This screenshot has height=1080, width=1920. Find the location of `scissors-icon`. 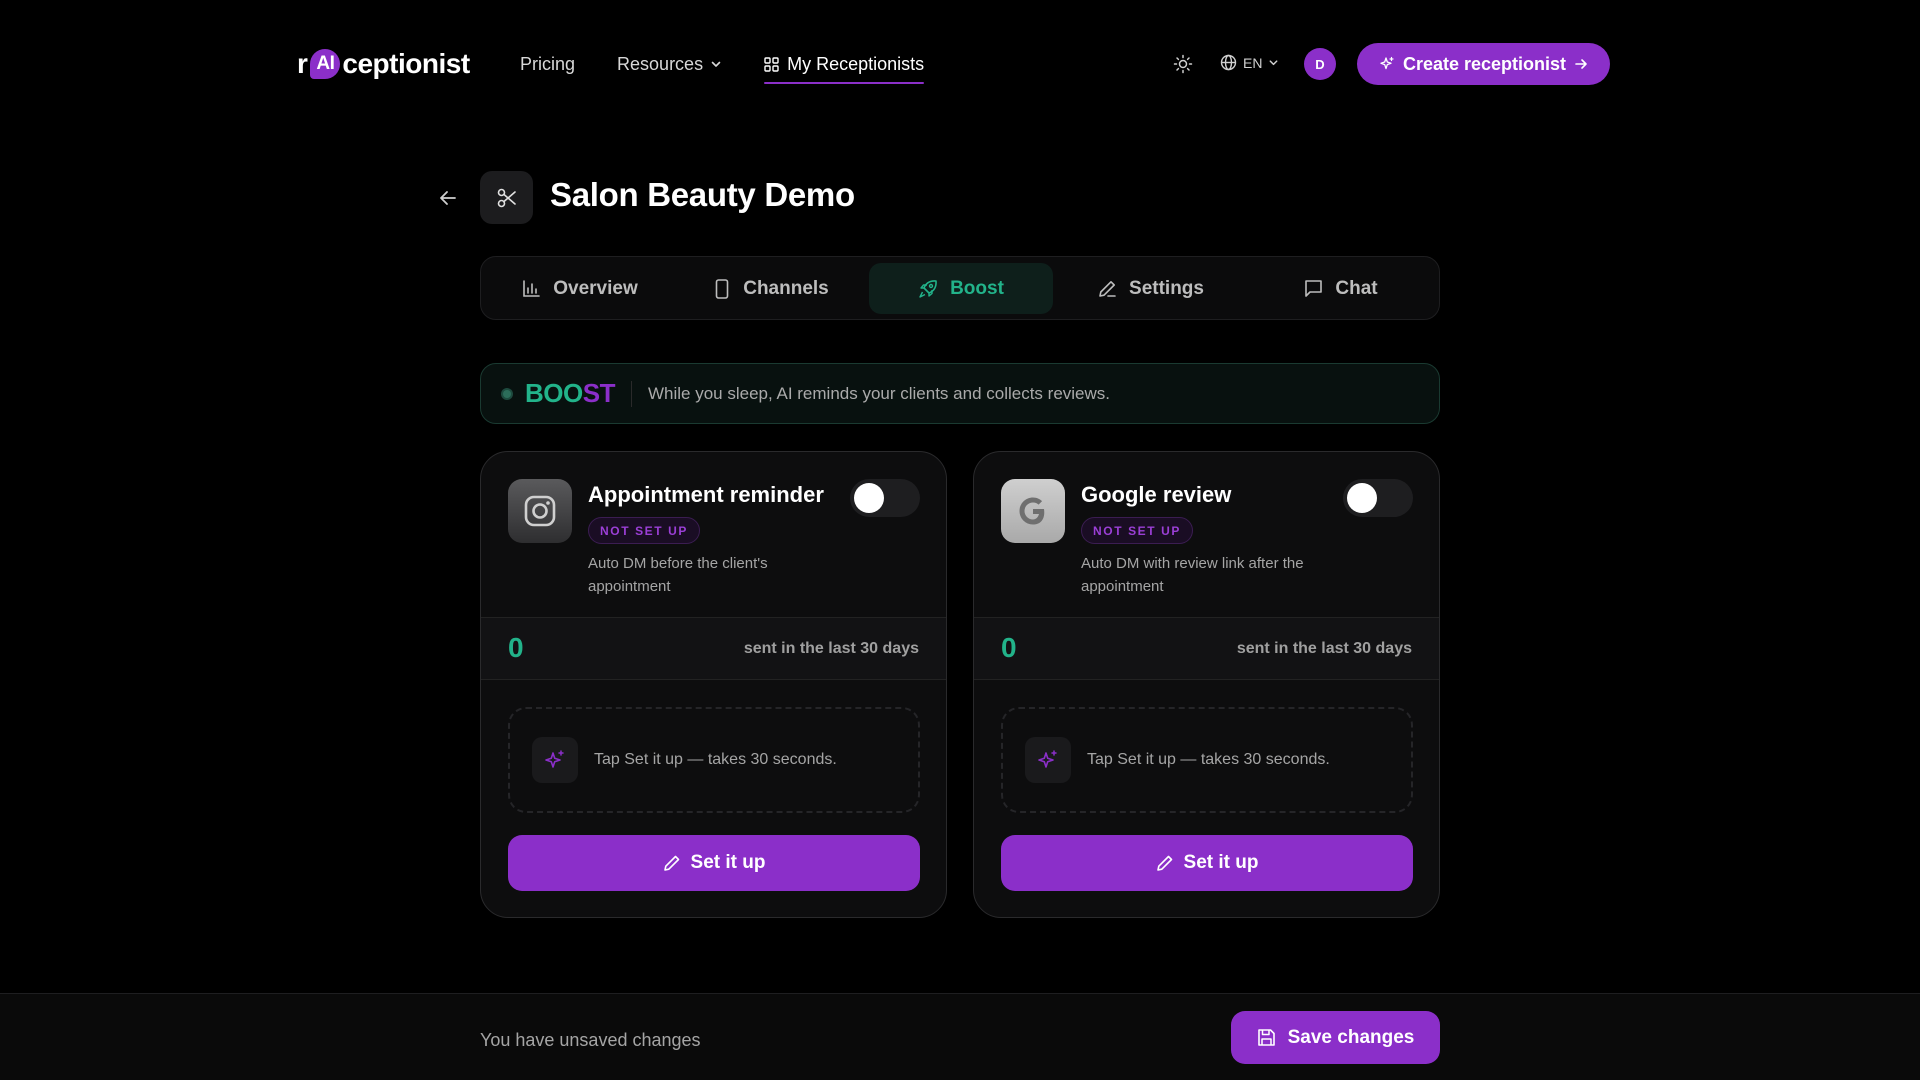

scissors-icon is located at coordinates (506, 197).